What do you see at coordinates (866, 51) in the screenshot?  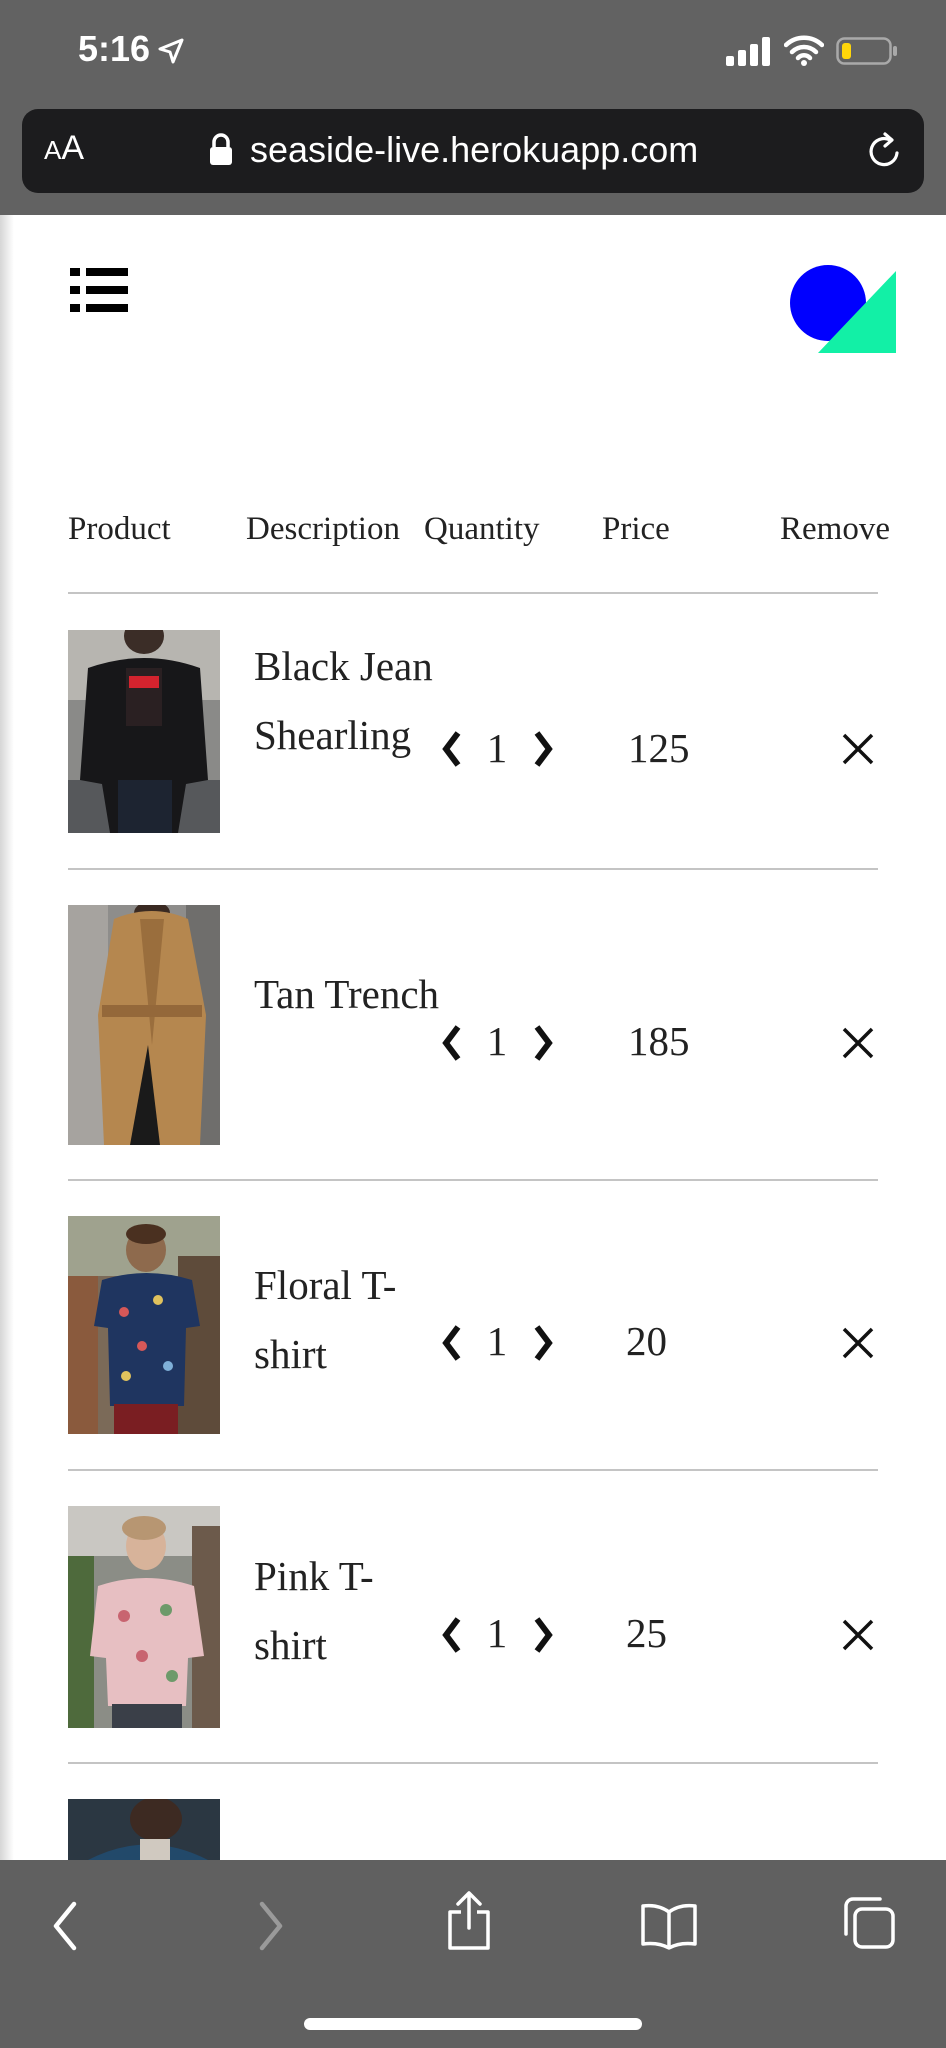 I see `battery-icon` at bounding box center [866, 51].